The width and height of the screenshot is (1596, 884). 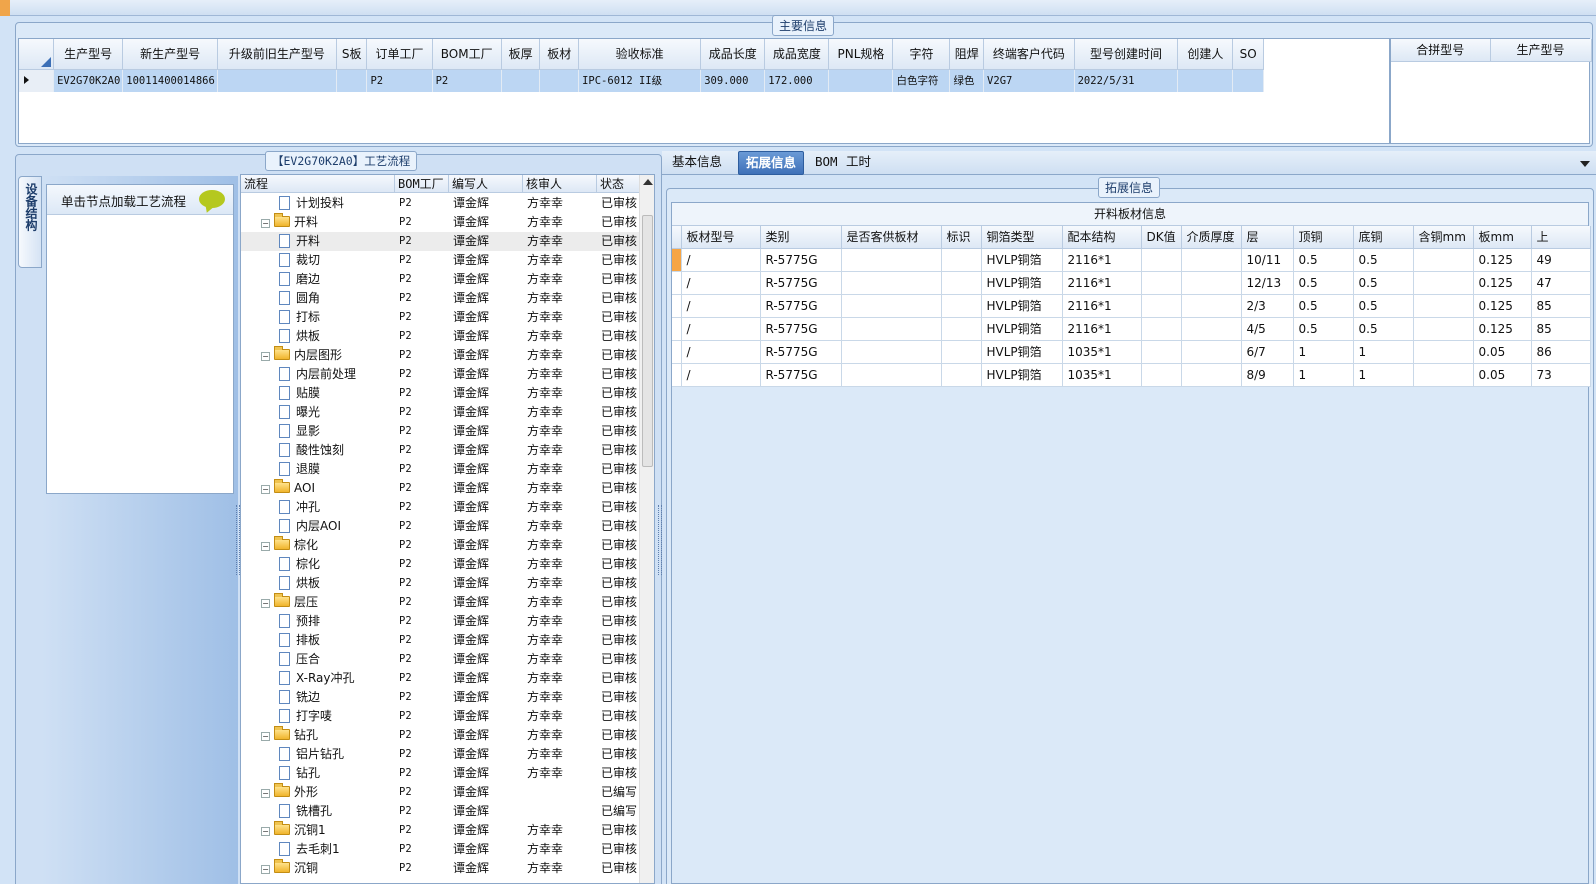 What do you see at coordinates (660, 540) in the screenshot?
I see `splitter-handle-right` at bounding box center [660, 540].